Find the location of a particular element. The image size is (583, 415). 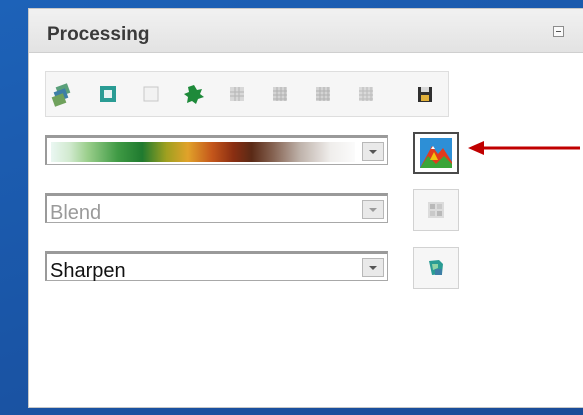

collapse-icon is located at coordinates (558, 31).